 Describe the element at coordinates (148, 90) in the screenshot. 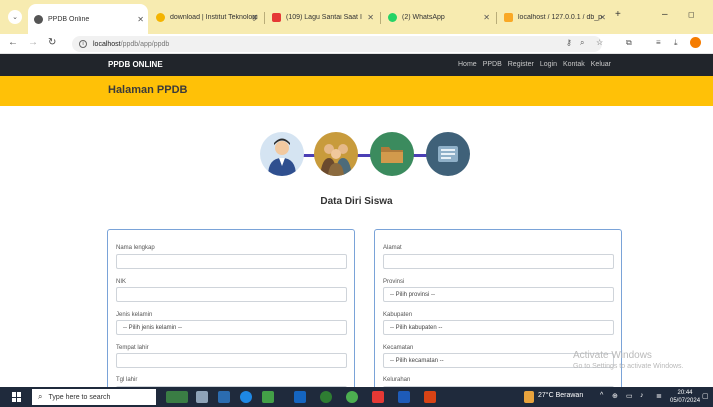

I see `page-title: Halaman PPDB` at that location.